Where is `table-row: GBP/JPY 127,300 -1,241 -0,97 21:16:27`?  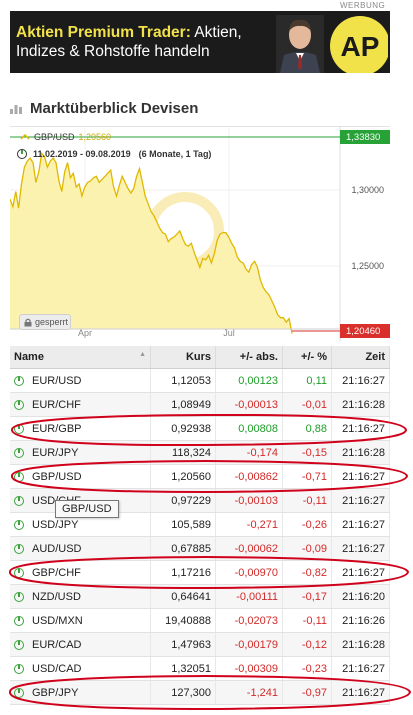
table-row: GBP/JPY 127,300 -1,241 -0,97 21:16:27 is located at coordinates (200, 692).